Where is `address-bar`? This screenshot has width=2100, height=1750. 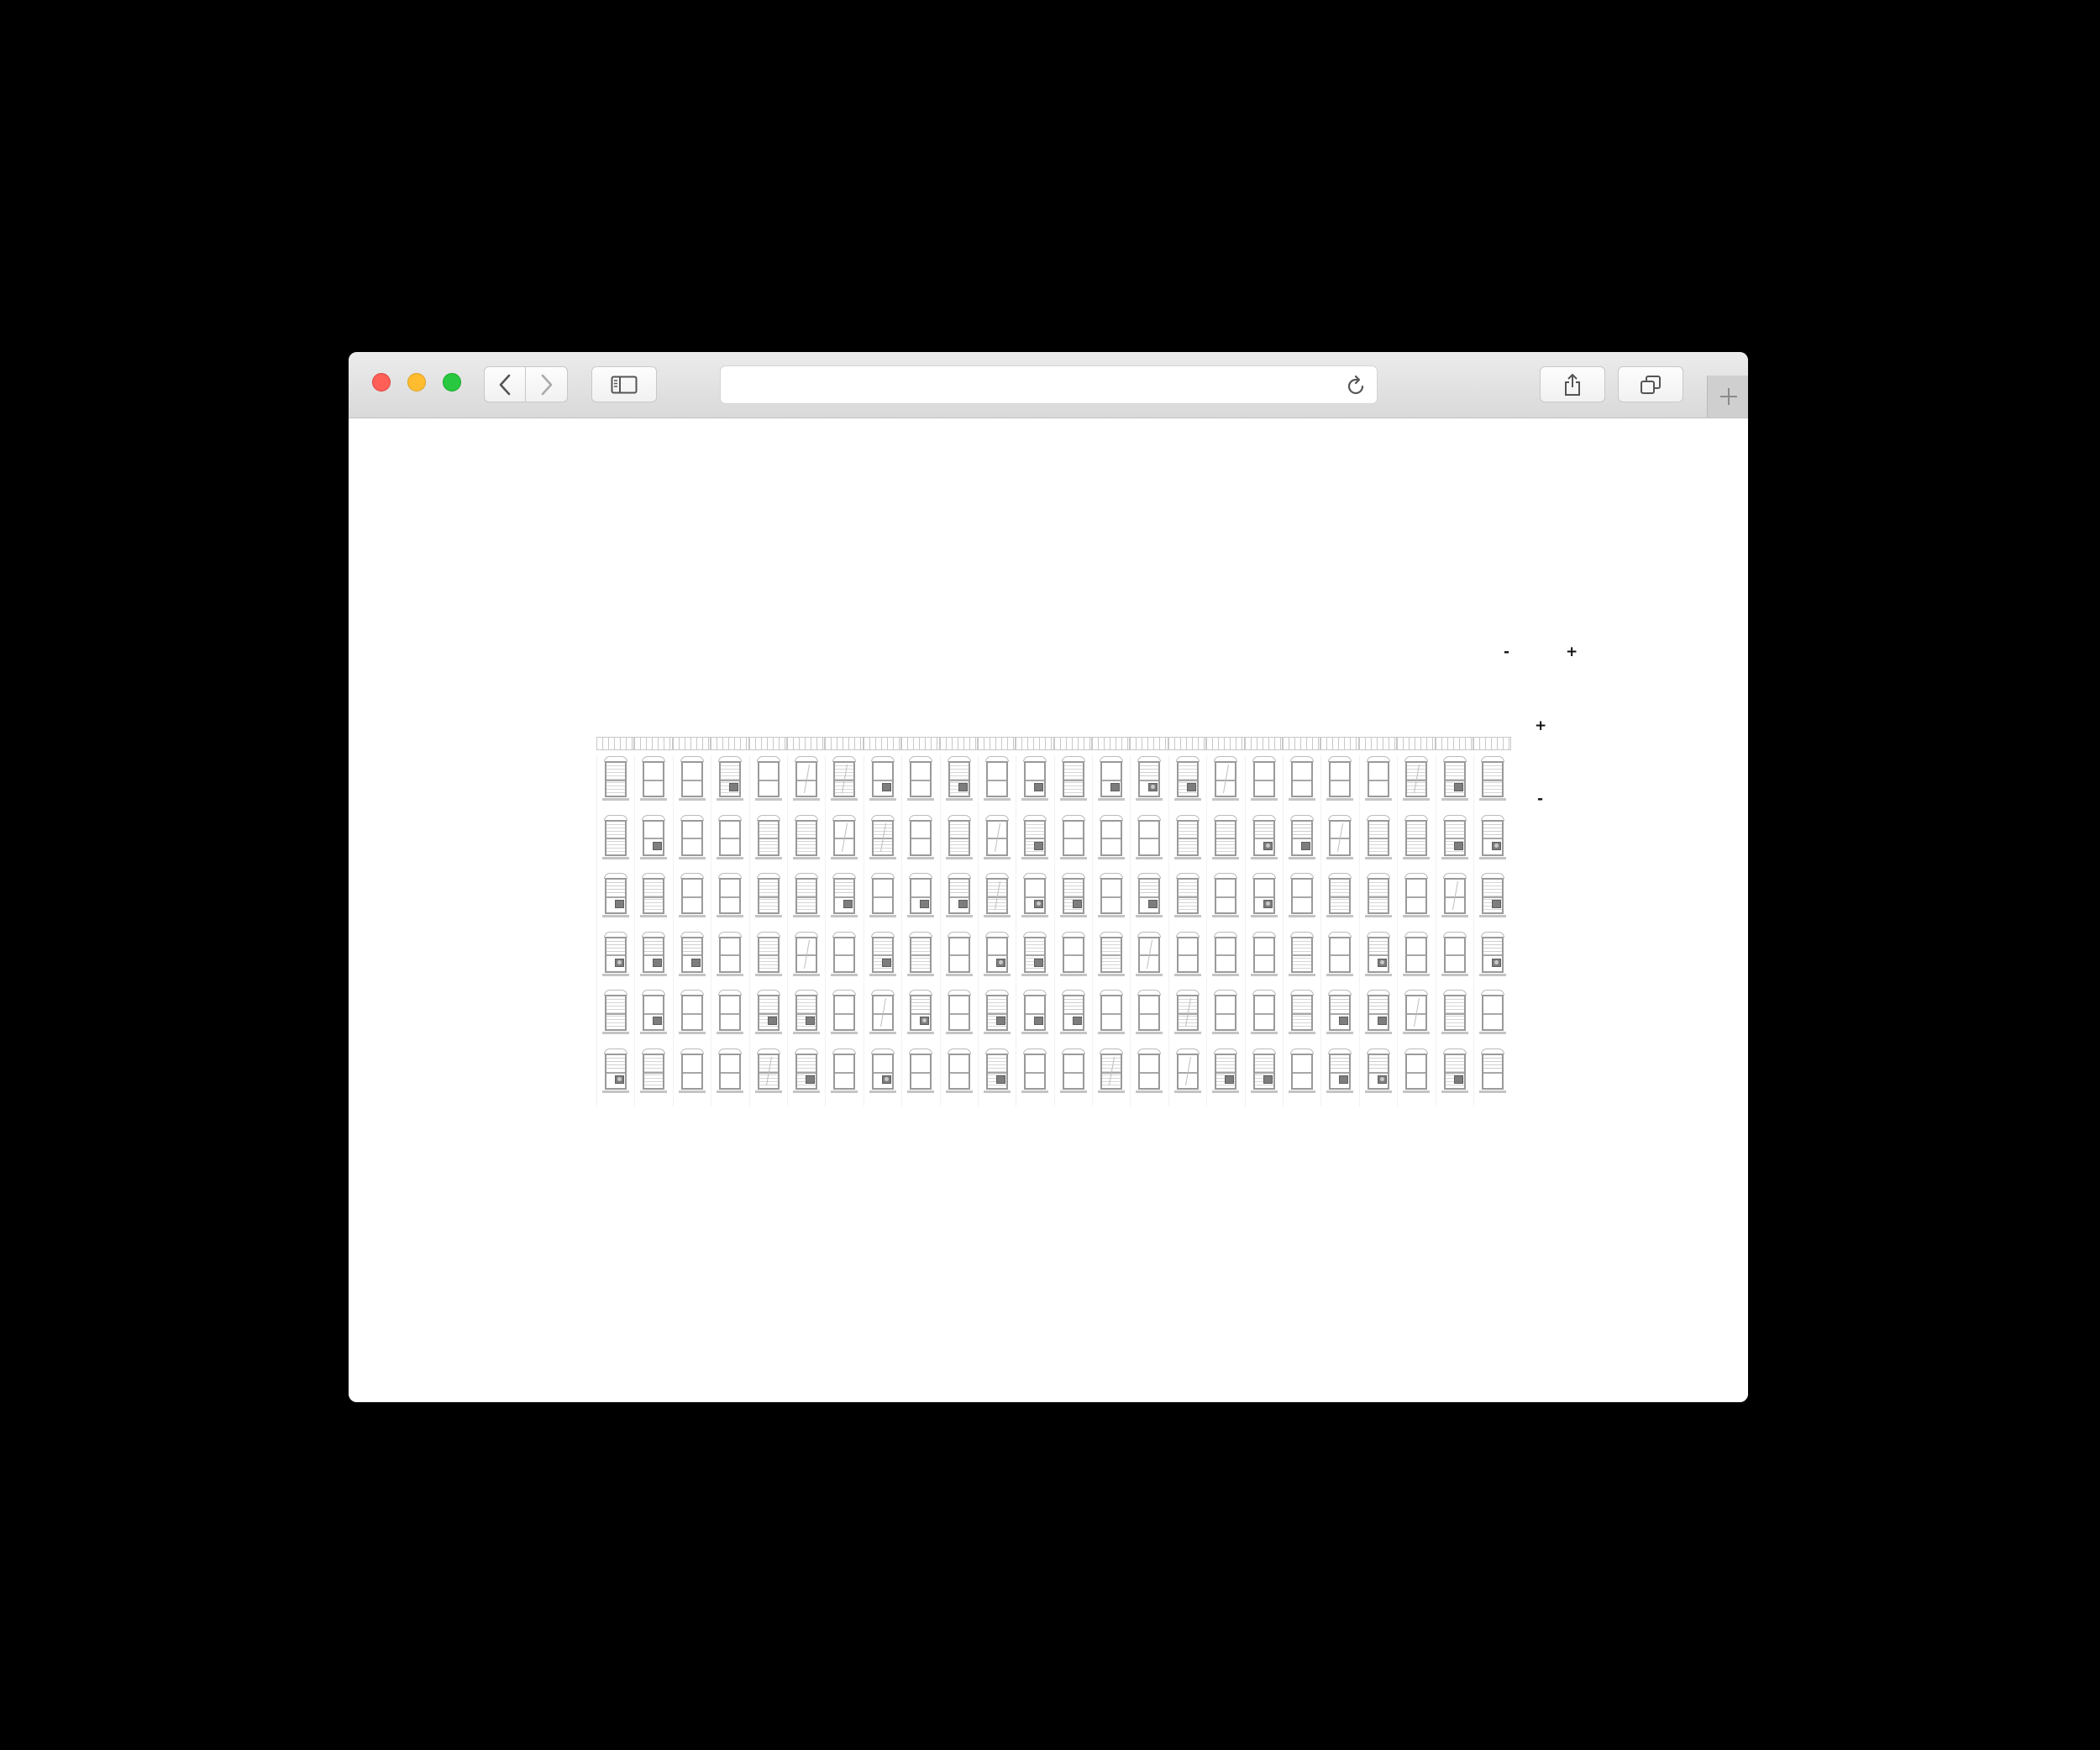 address-bar is located at coordinates (1049, 384).